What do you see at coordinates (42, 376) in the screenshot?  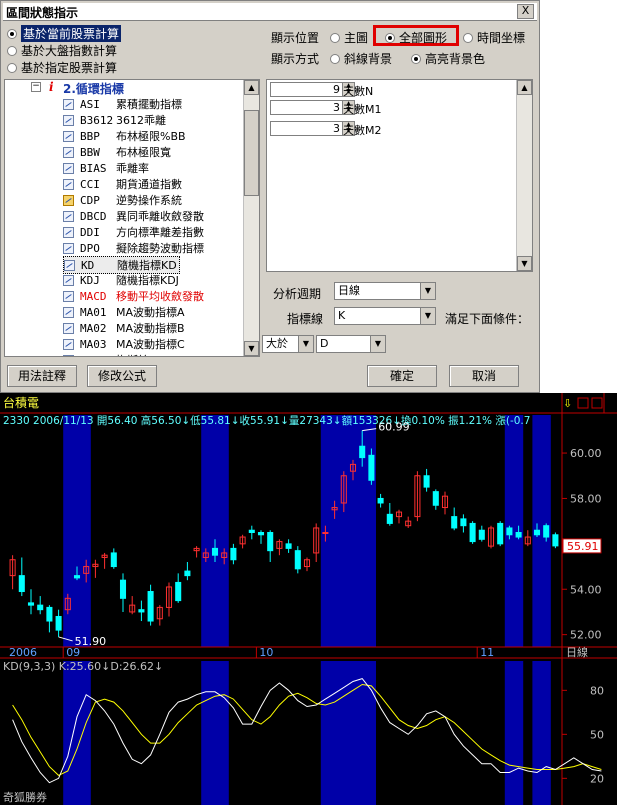 I see `help-button: 用法註釋` at bounding box center [42, 376].